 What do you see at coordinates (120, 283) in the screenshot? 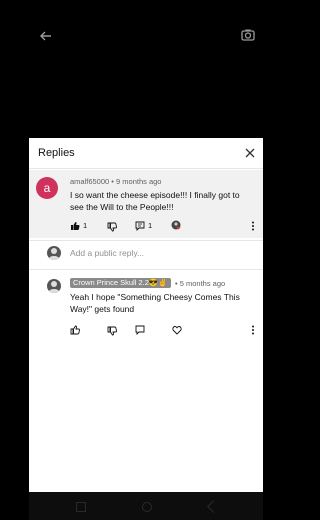
I see `author-badge: Crown Prince Skull 2.2😎✌` at bounding box center [120, 283].